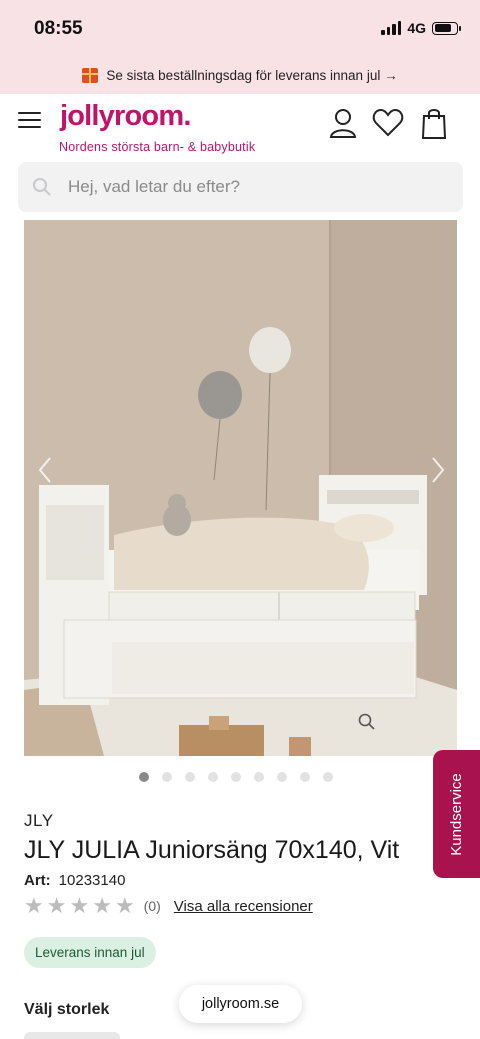 Image resolution: width=480 pixels, height=1039 pixels. Describe the element at coordinates (92, 880) in the screenshot. I see `article-value: 10233140` at that location.